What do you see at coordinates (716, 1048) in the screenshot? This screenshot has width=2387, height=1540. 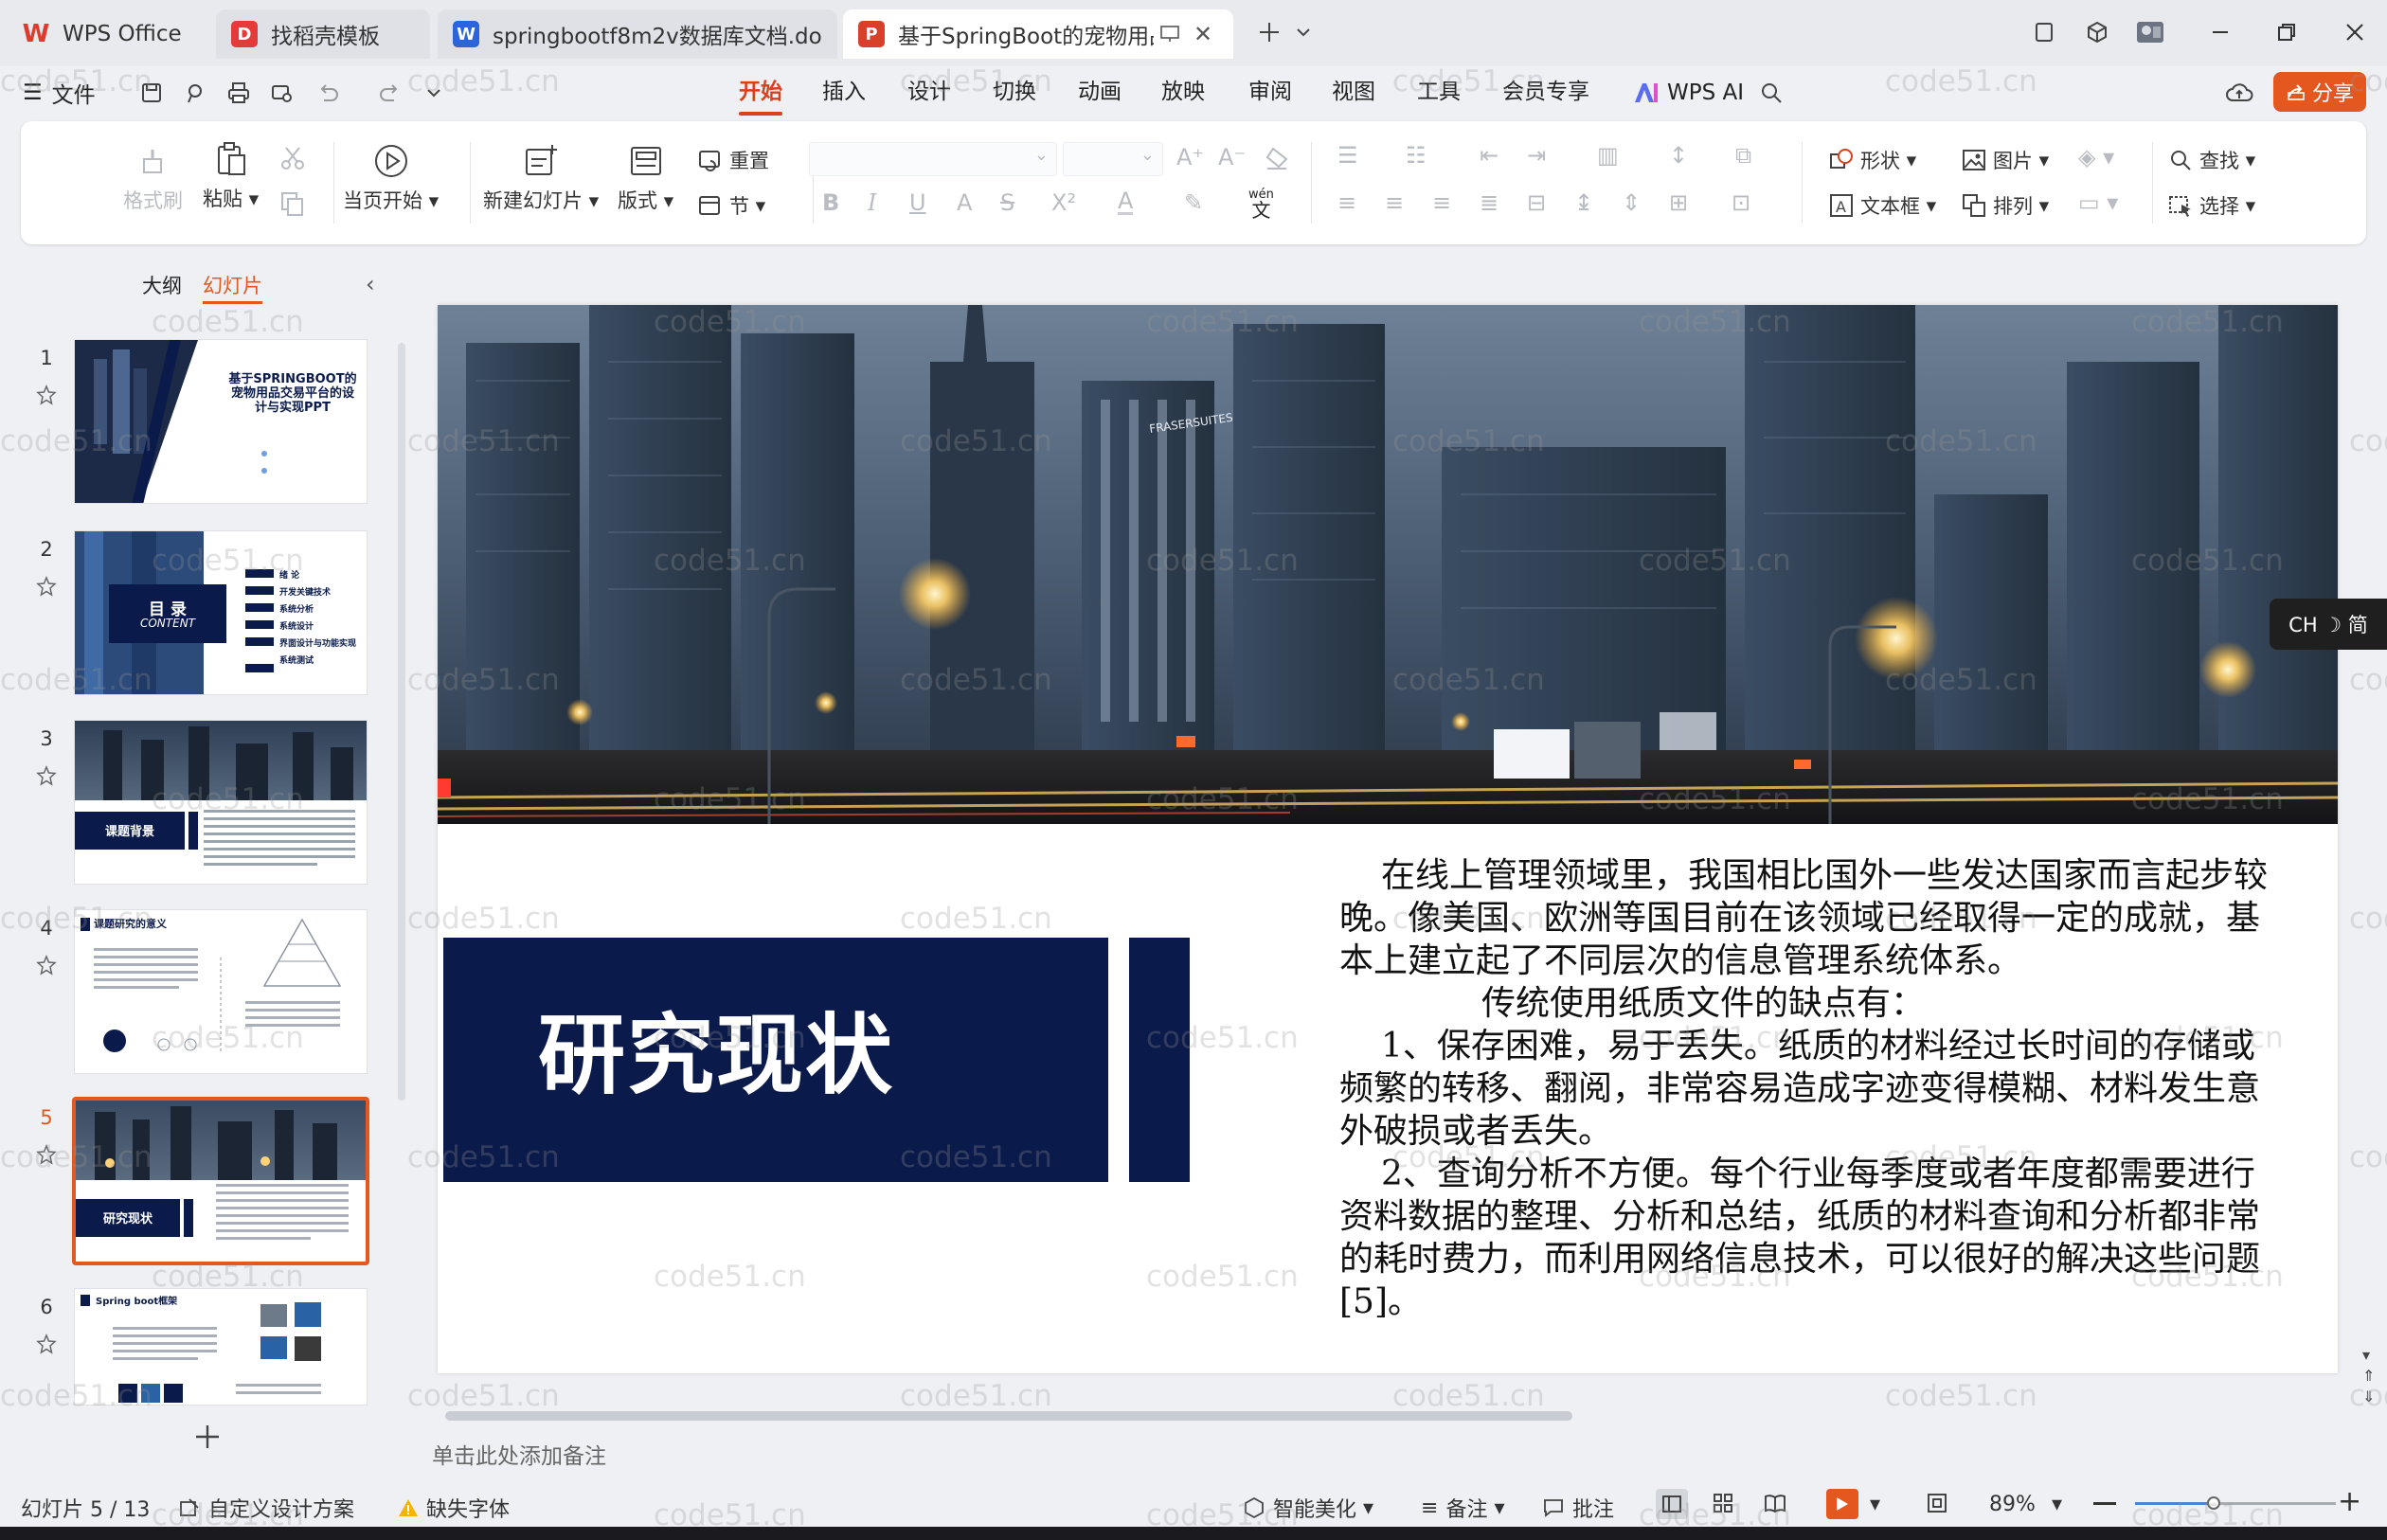 I see `slide-title: 研究现状` at bounding box center [716, 1048].